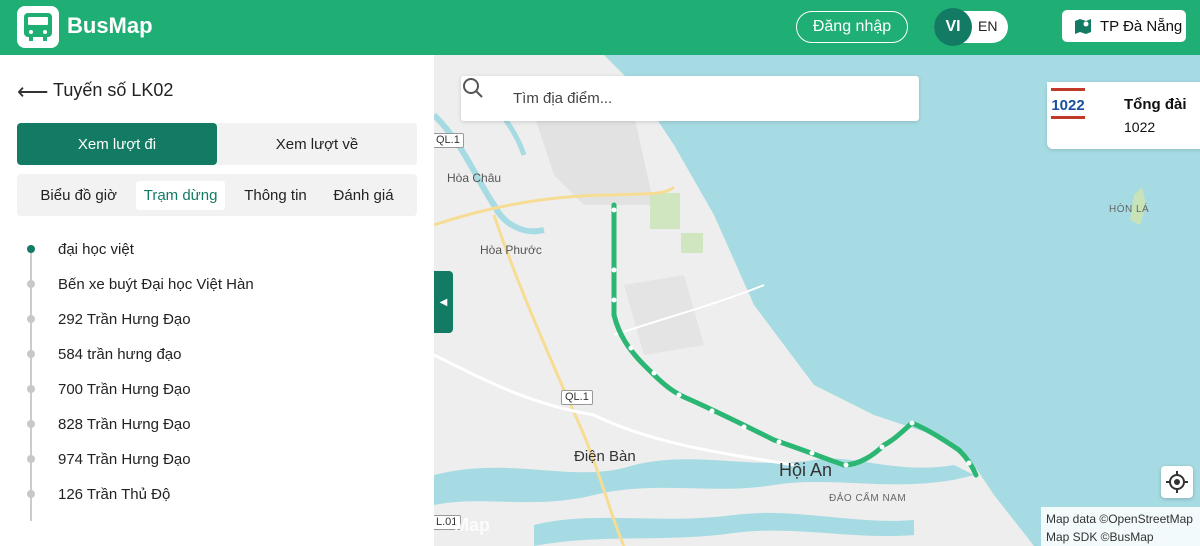 The width and height of the screenshot is (1200, 546). Describe the element at coordinates (78, 195) in the screenshot. I see `tab-schedule: Biểu đồ giờ` at that location.